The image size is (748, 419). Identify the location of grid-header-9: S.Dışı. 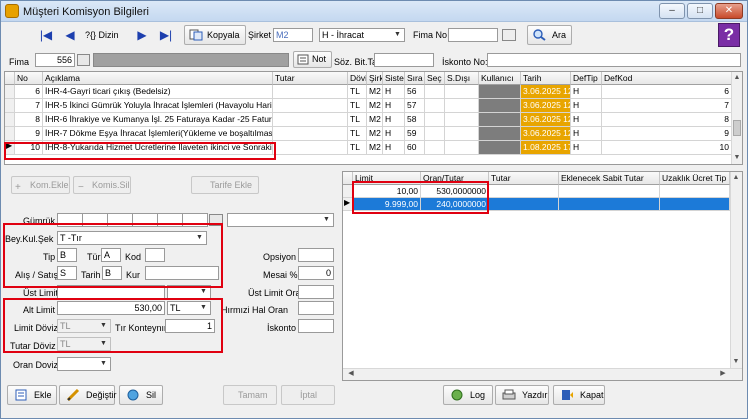
(462, 78).